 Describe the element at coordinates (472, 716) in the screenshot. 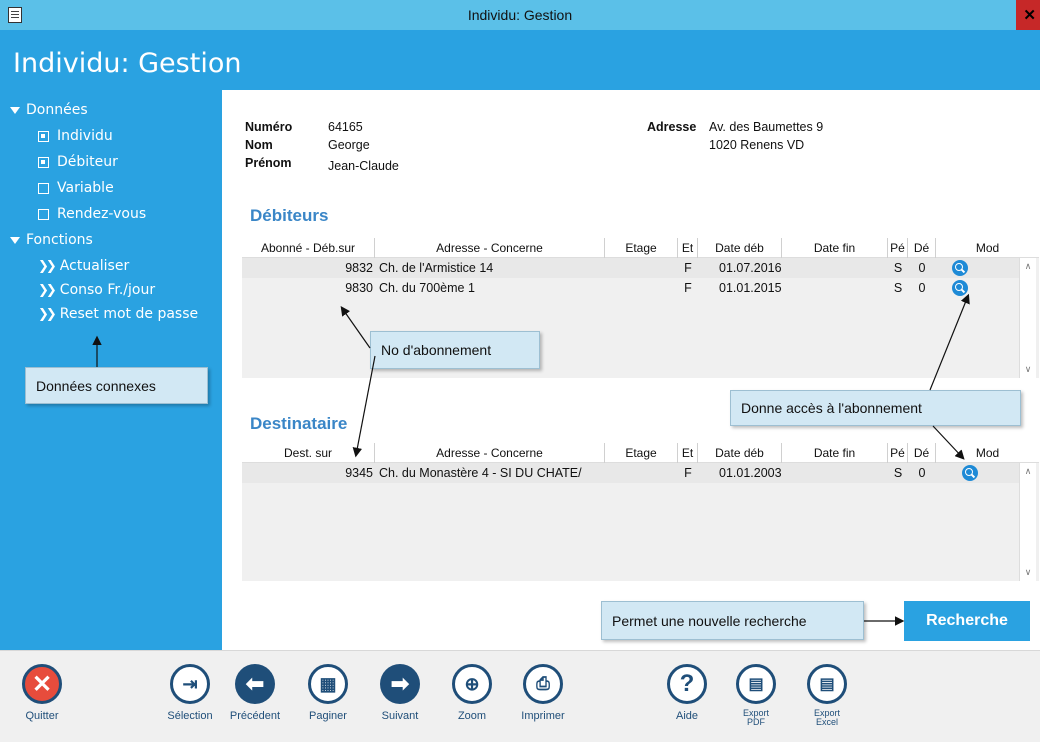

I see `zoom-label: Zoom` at that location.